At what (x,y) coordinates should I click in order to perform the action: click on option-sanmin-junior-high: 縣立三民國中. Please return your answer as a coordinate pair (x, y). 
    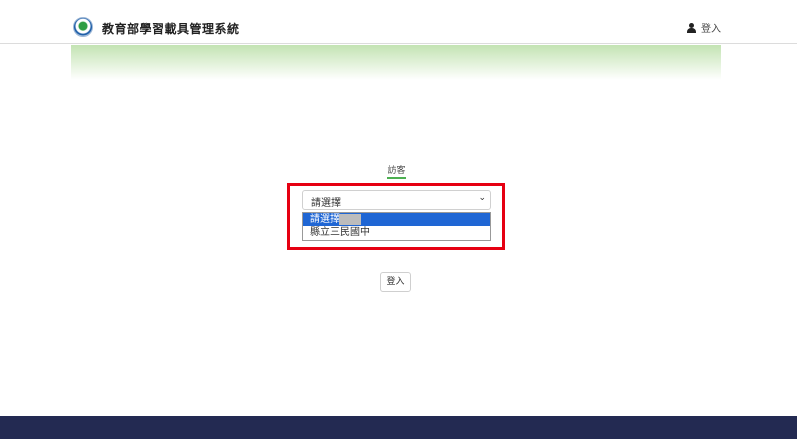
    Looking at the image, I should click on (396, 232).